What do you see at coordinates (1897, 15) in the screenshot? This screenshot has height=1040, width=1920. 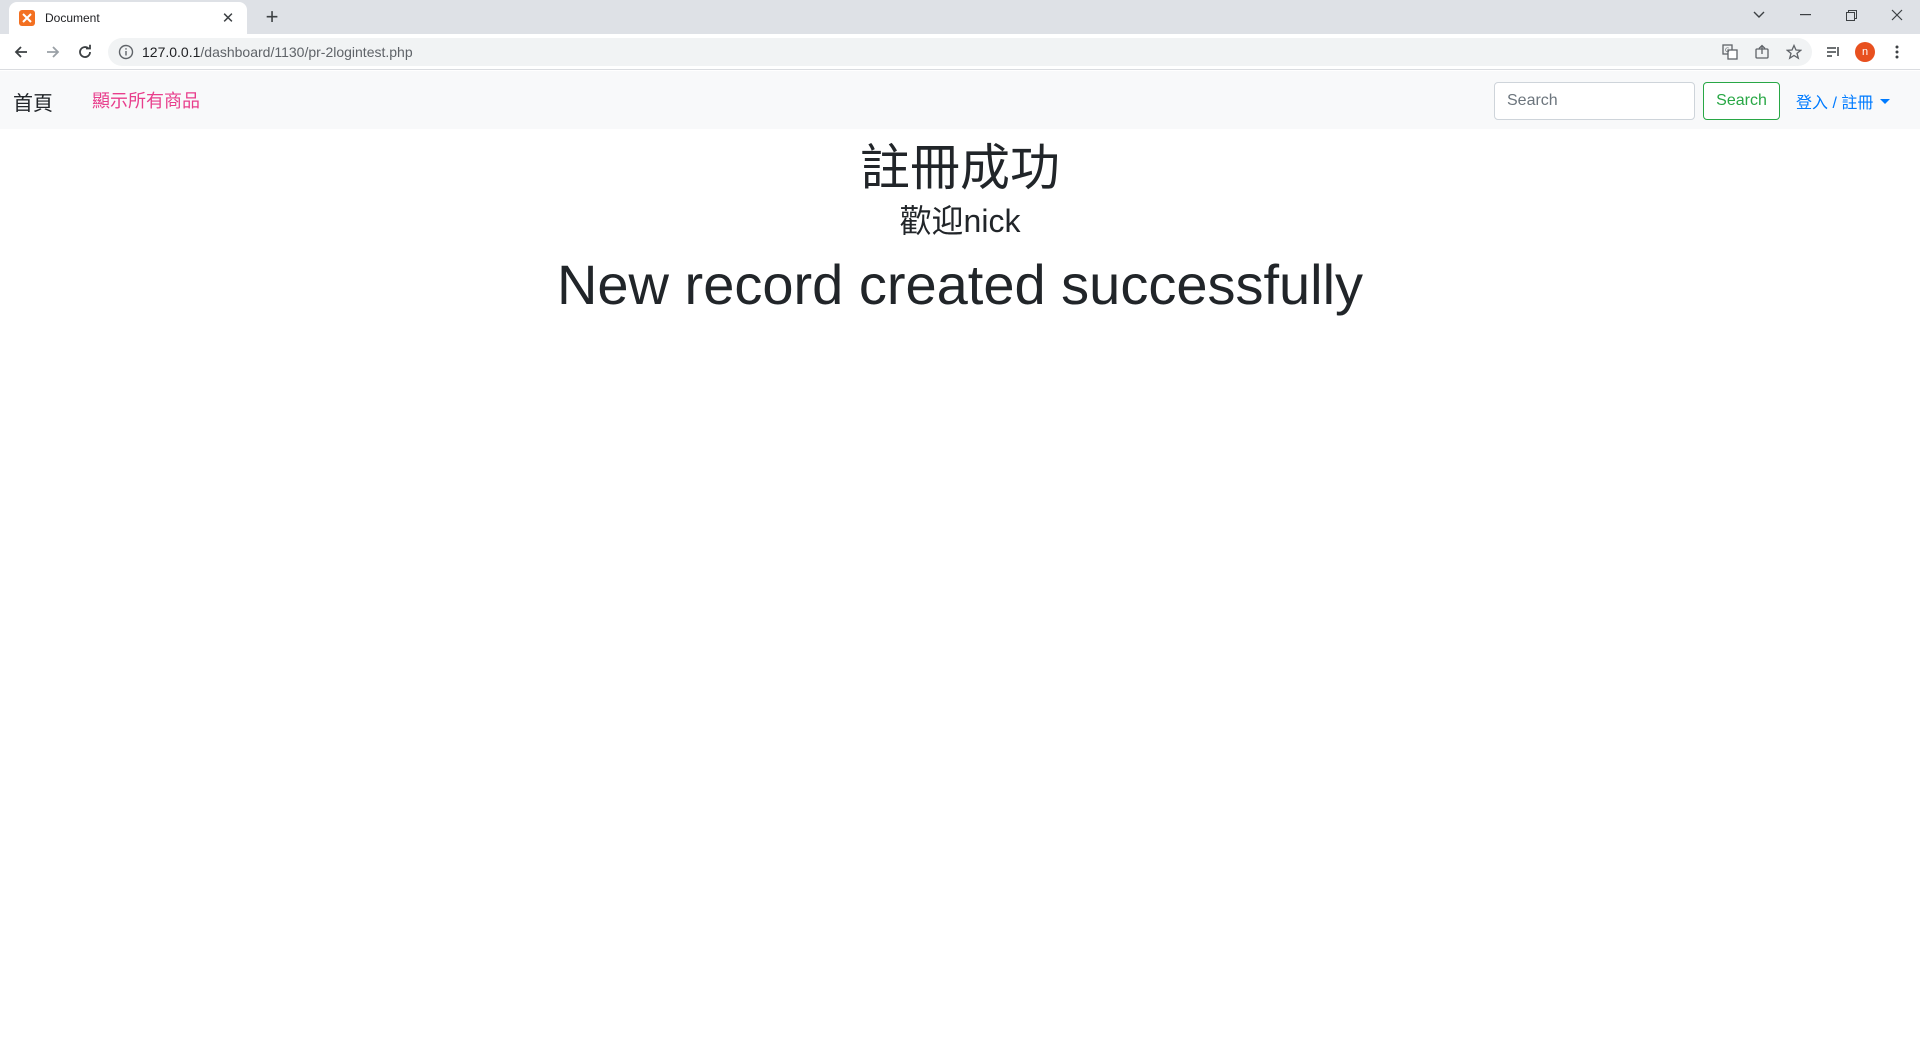 I see `close-window-icon` at bounding box center [1897, 15].